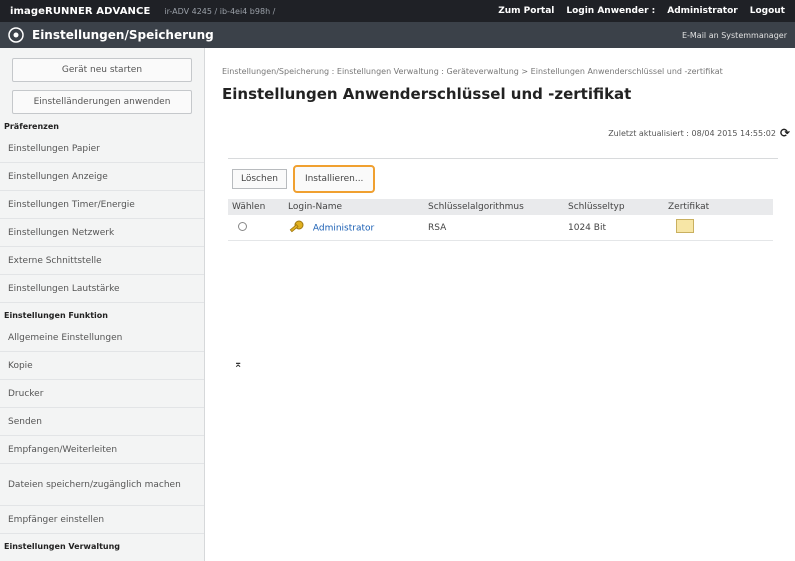 The height and width of the screenshot is (561, 795). I want to click on column-header-login: Login-Name, so click(354, 207).